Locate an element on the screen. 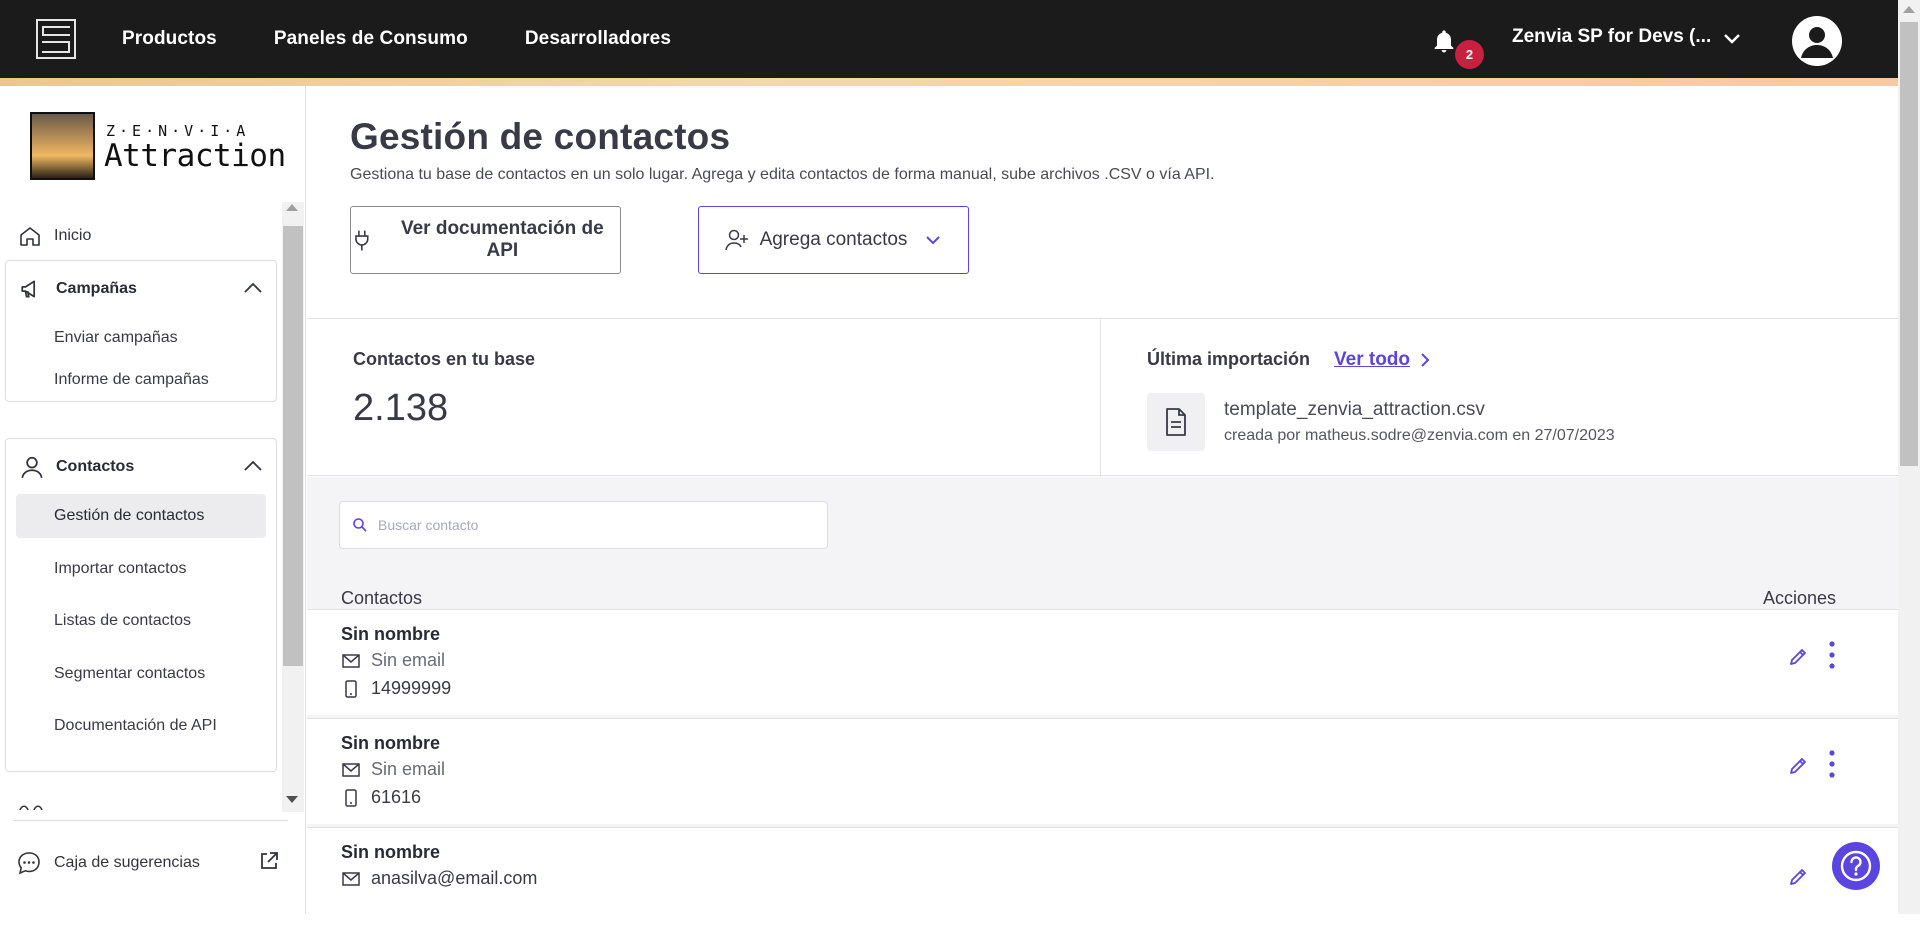  api-docs-button-label: Ver documentación de API is located at coordinates (502, 239).